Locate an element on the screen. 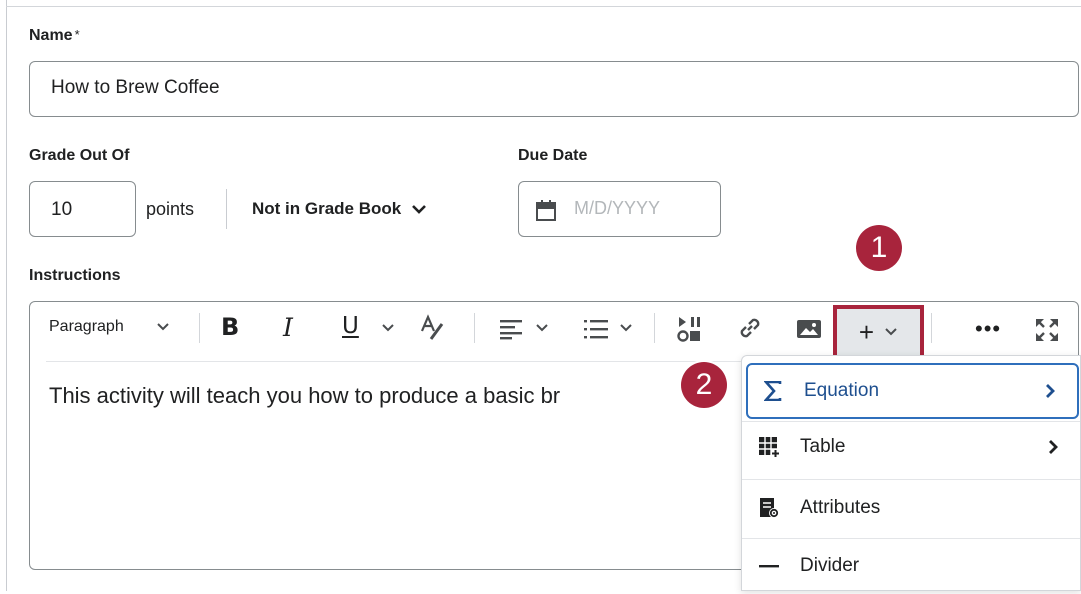  callout-badge-1: 1 is located at coordinates (879, 248).